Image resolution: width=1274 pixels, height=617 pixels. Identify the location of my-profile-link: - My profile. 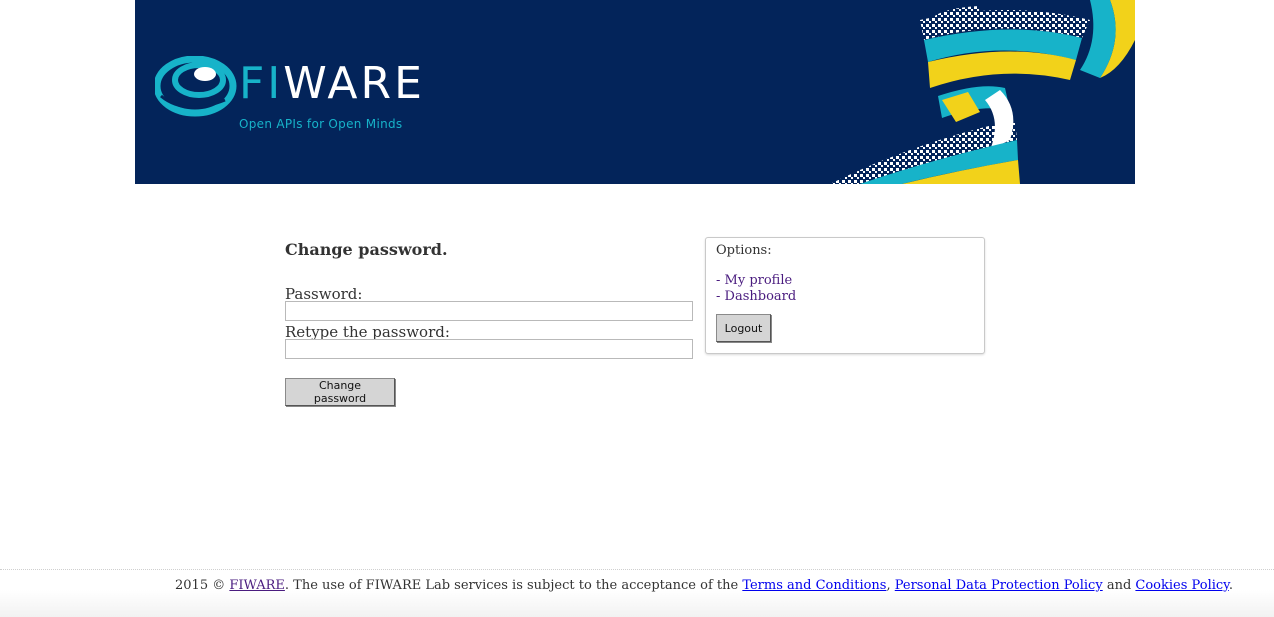
(754, 280).